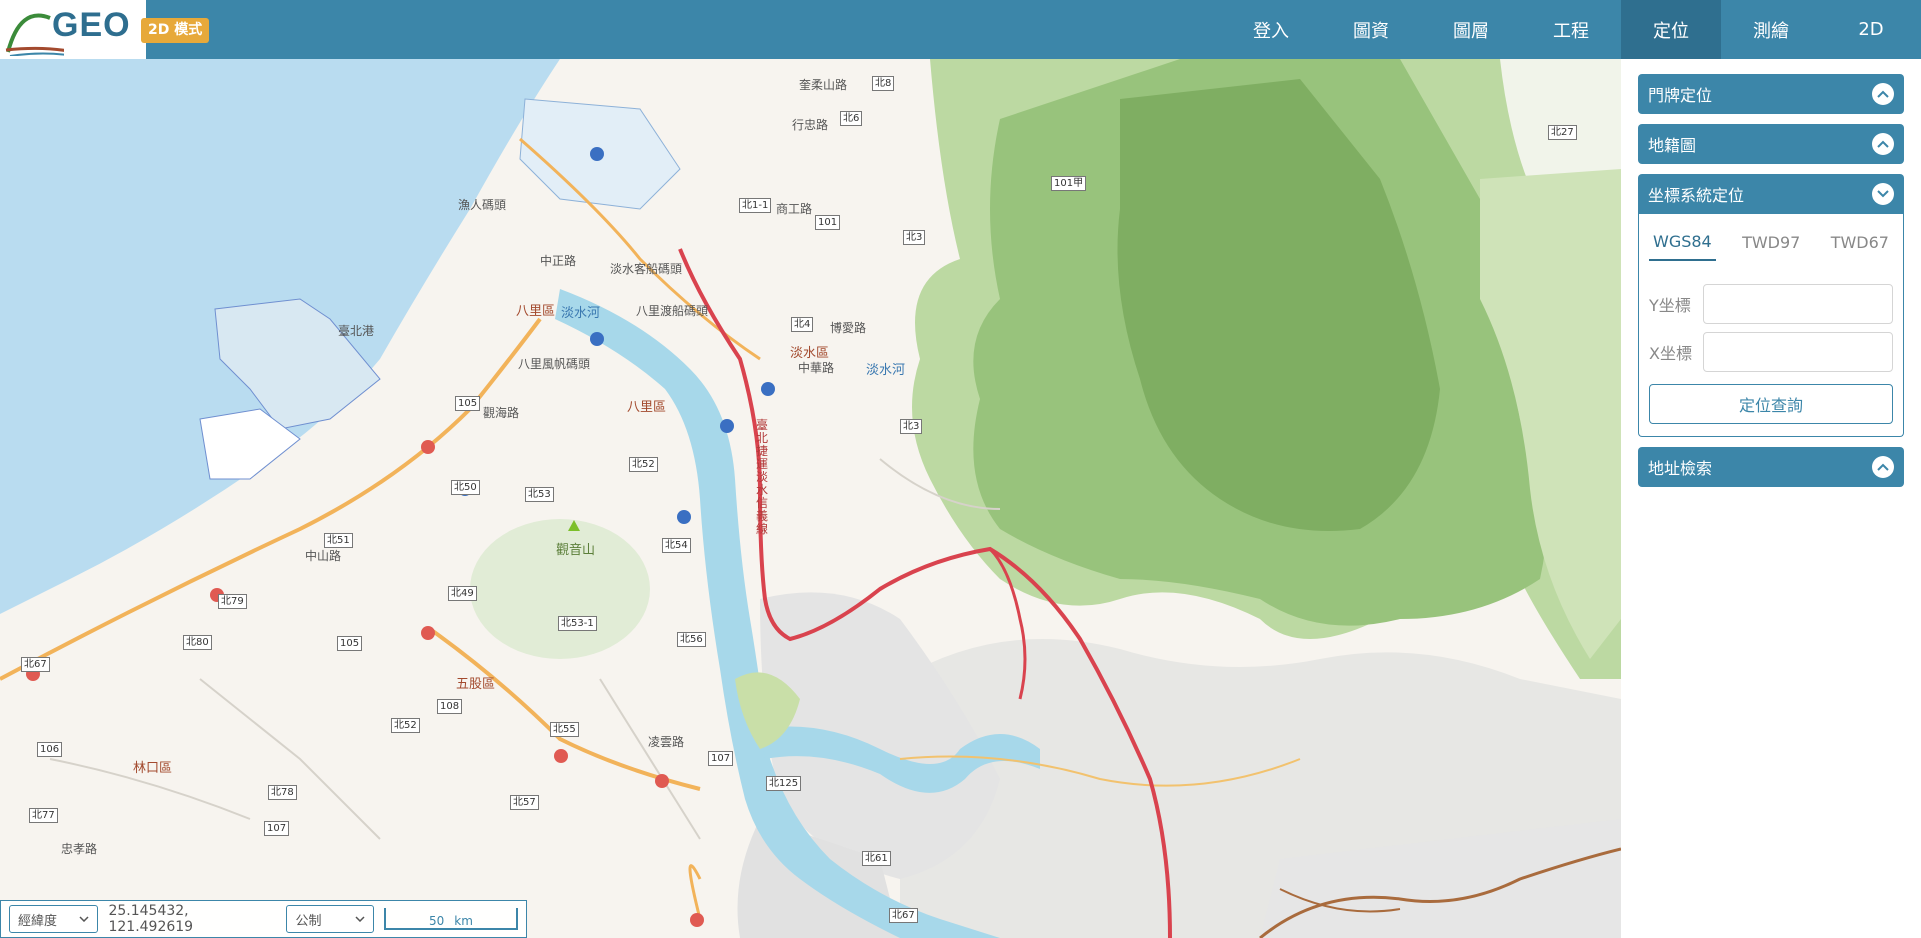  I want to click on x-field-row: X坐標, so click(1771, 352).